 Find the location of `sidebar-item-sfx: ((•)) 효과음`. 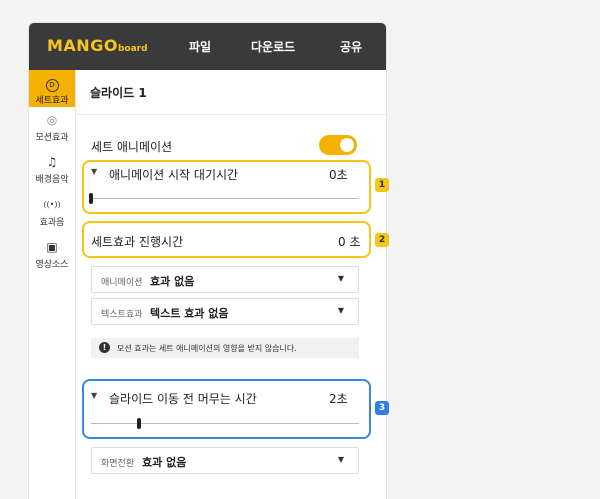

sidebar-item-sfx: ((•)) 효과음 is located at coordinates (52, 212).